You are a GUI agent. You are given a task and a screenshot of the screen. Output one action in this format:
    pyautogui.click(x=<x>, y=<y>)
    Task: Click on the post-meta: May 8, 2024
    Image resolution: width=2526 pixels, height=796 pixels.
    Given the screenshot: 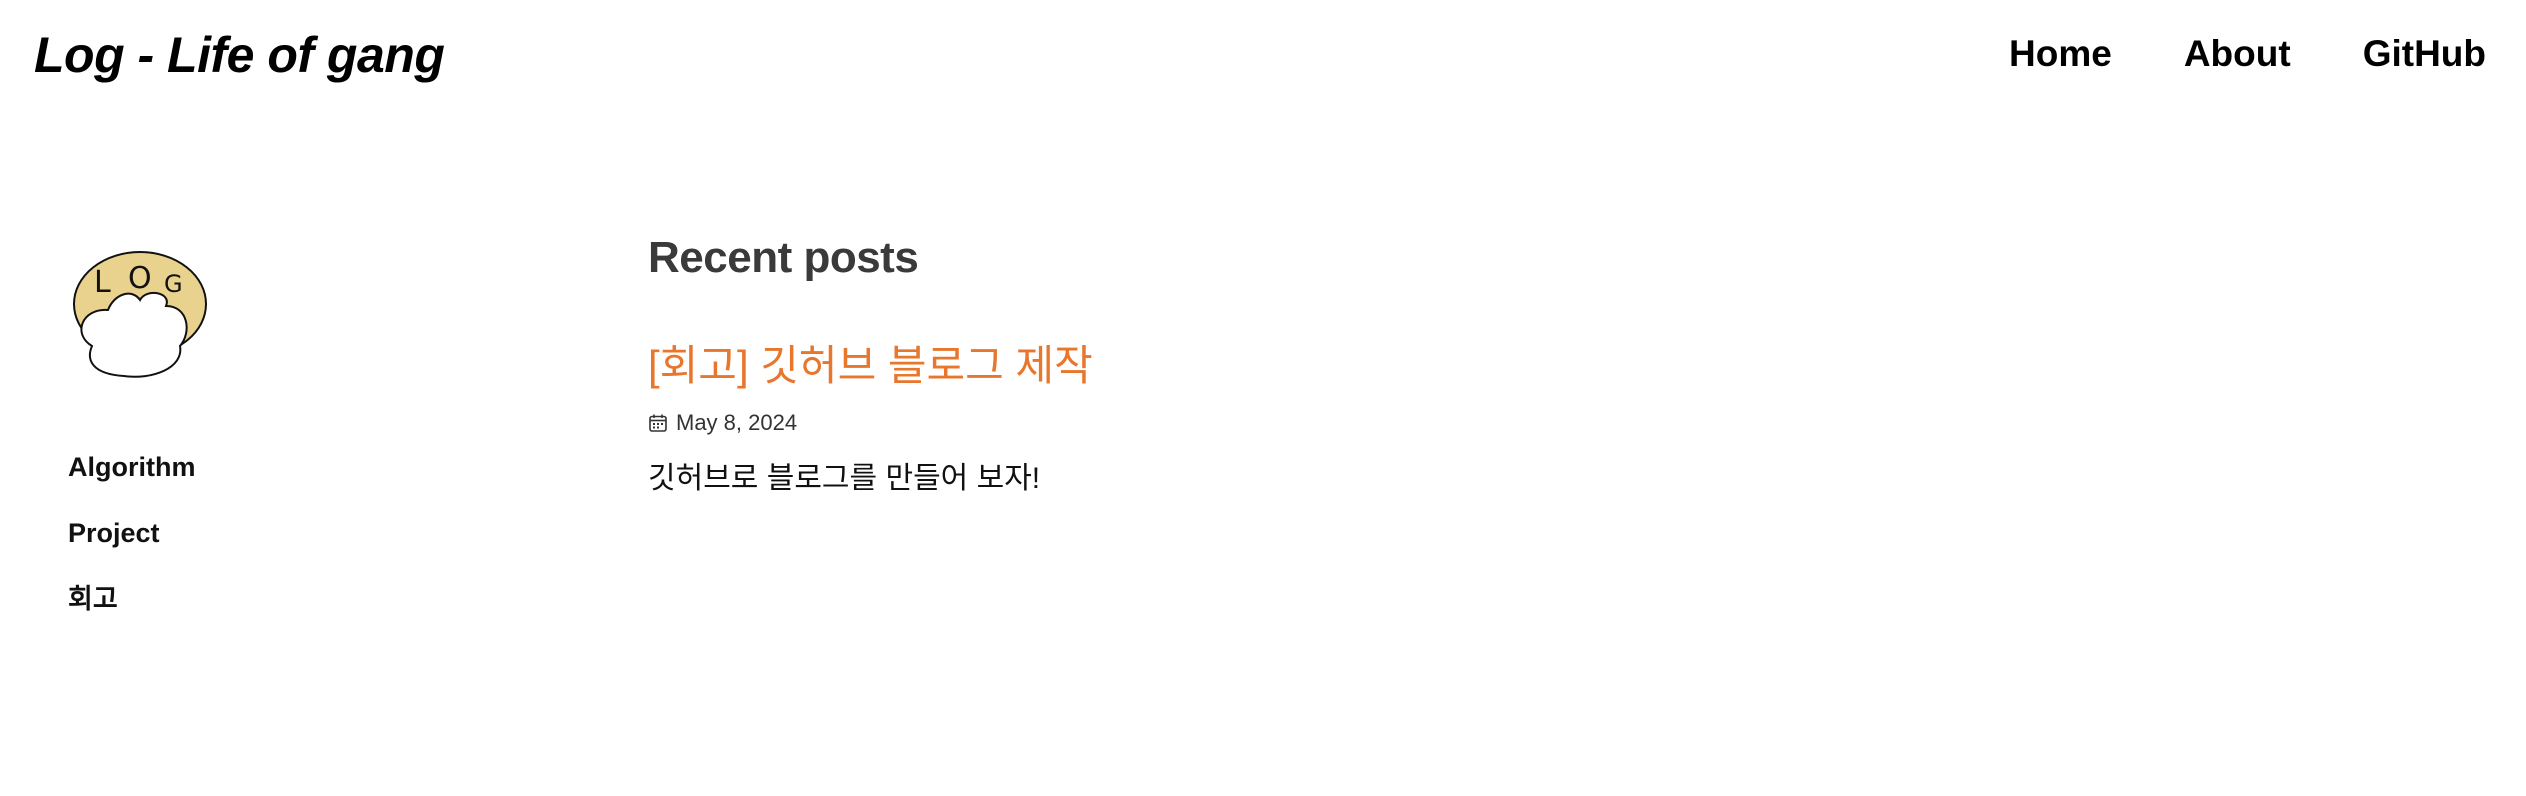 What is the action you would take?
    pyautogui.click(x=1348, y=423)
    